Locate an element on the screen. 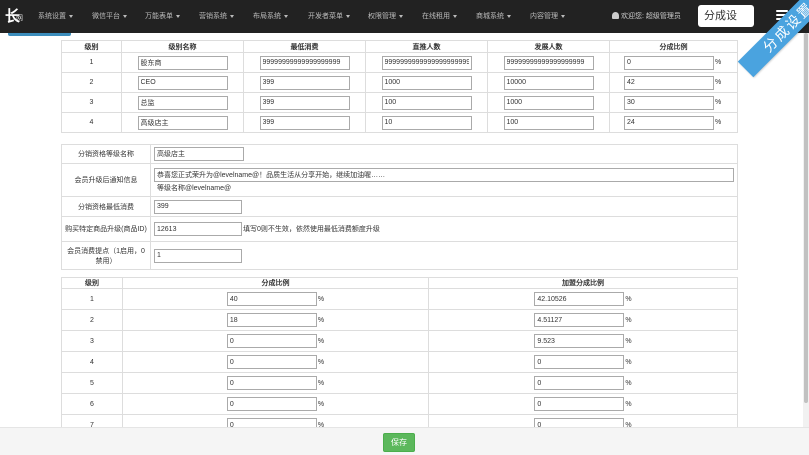 The image size is (809, 455). menu-online-rental: 在线租用 is located at coordinates (439, 16).